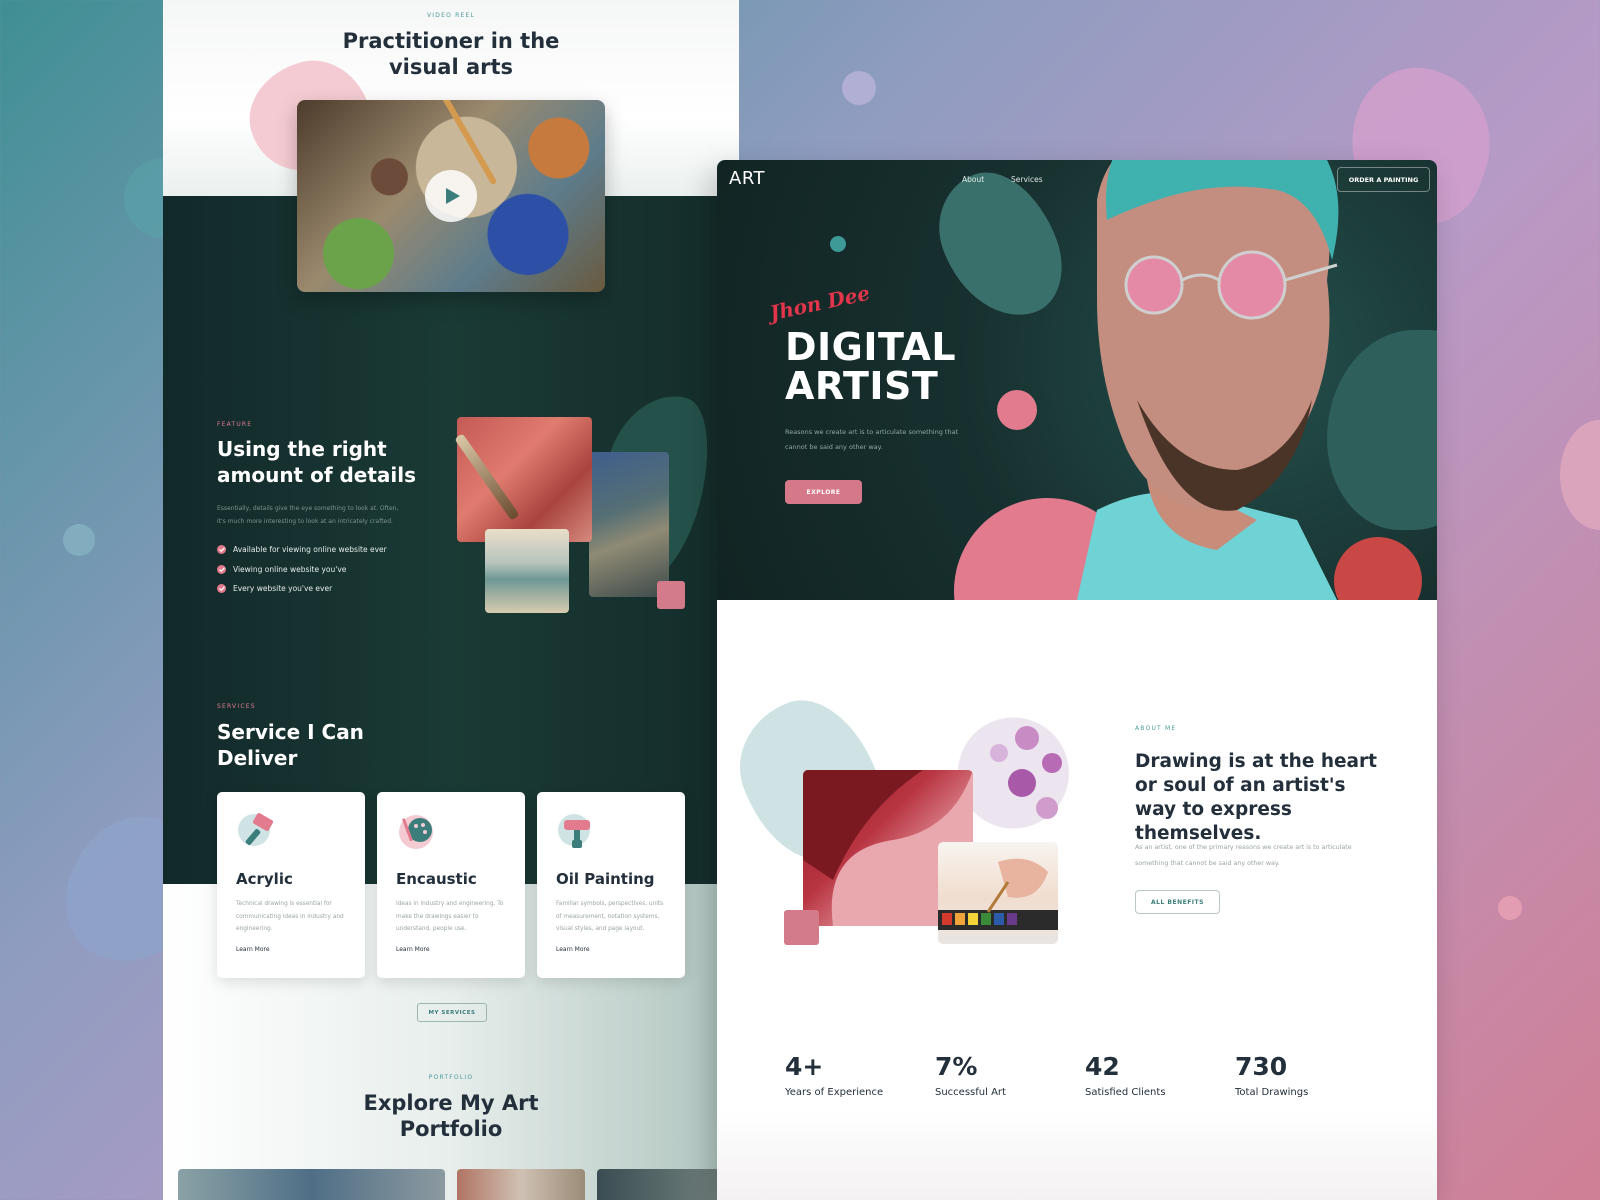 The height and width of the screenshot is (1200, 1600). What do you see at coordinates (1510, 908) in the screenshot?
I see `bg-dot-right` at bounding box center [1510, 908].